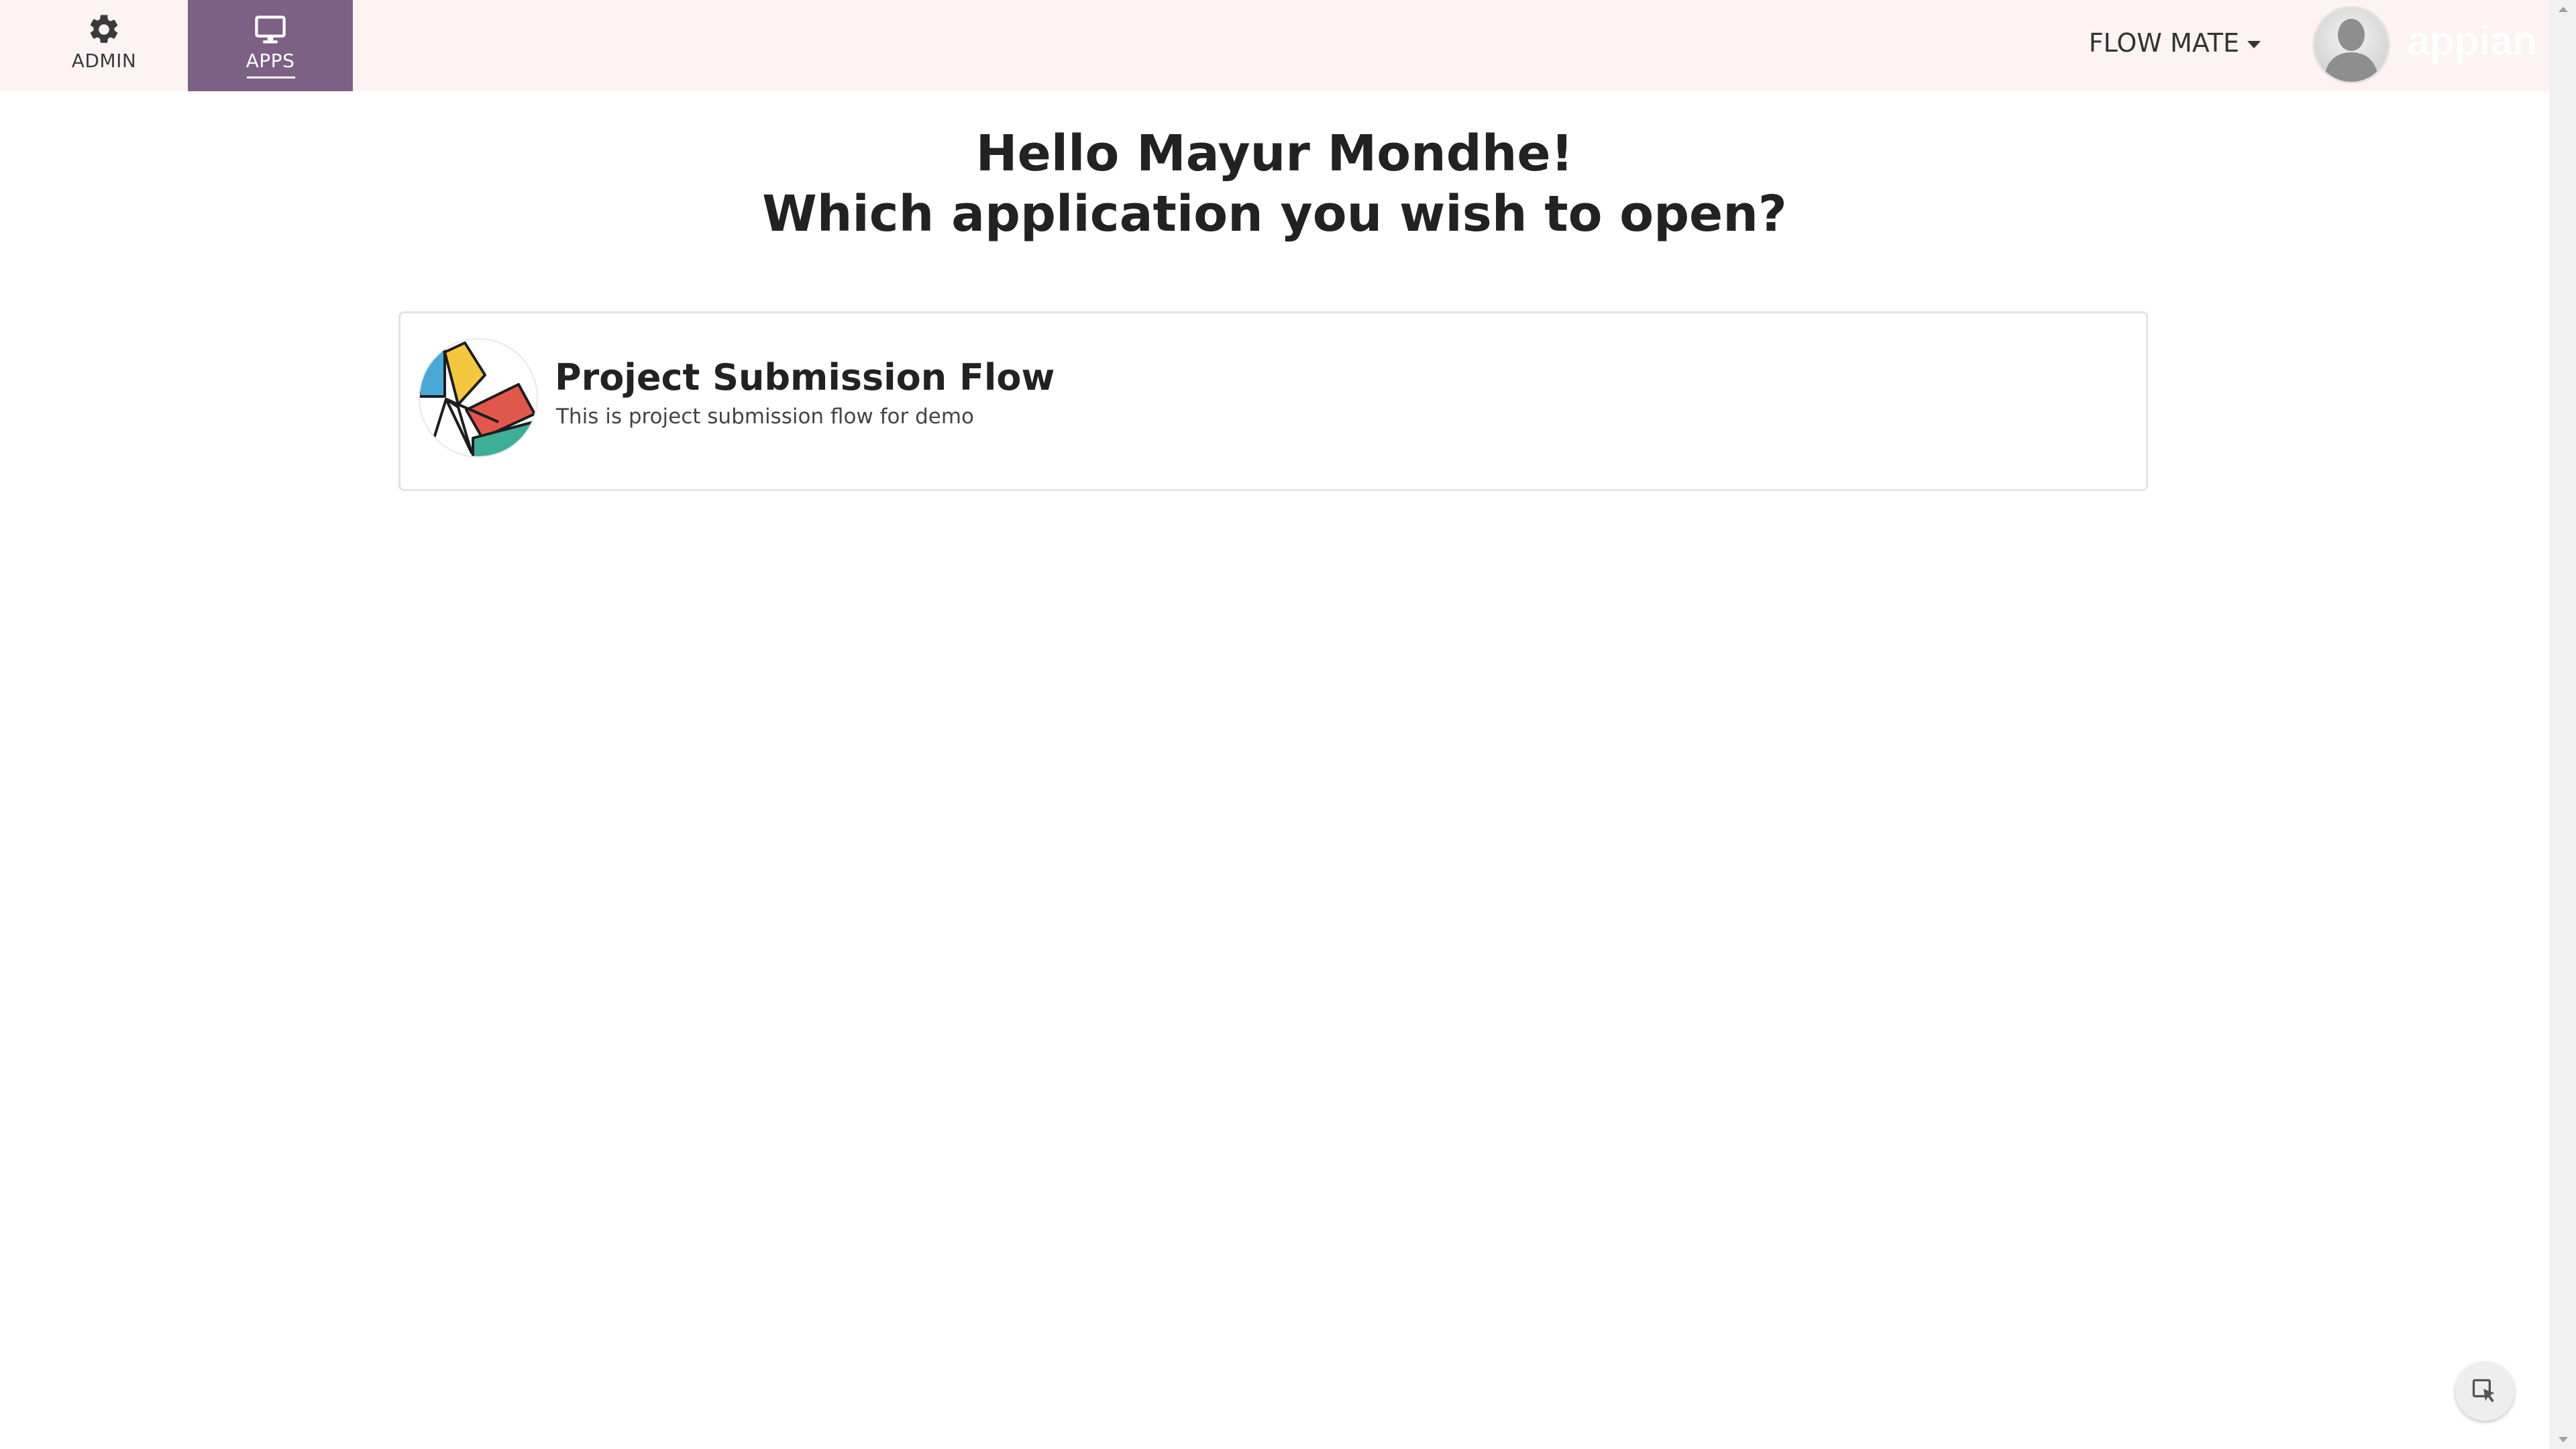  I want to click on tab-apps-label: APPS, so click(270, 61).